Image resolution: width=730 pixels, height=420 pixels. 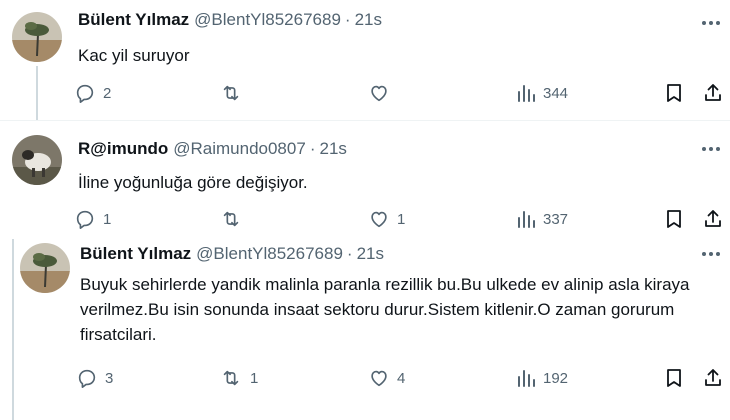 I want to click on action-bar: 1 1 337, so click(x=399, y=219).